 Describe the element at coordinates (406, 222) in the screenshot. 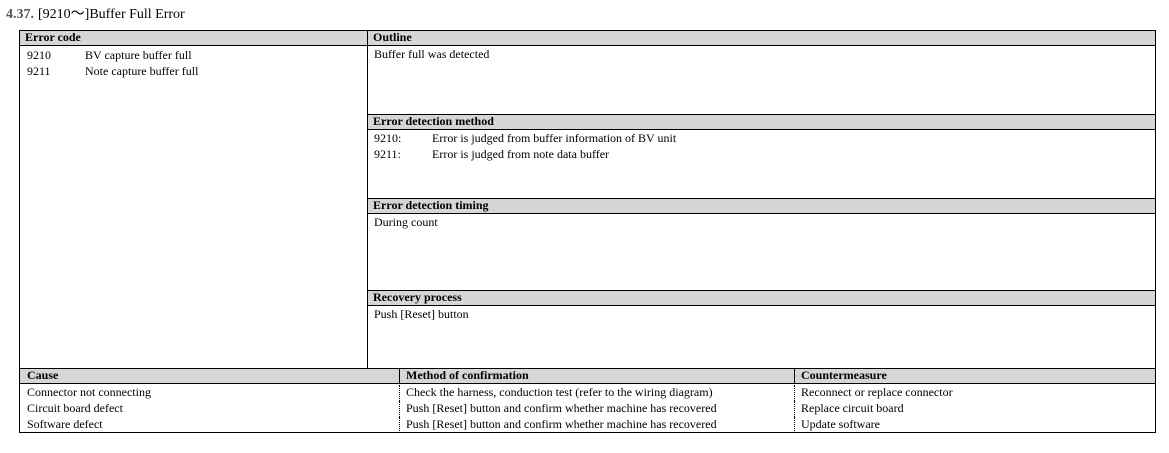

I see `detection-timing-text: During count` at that location.